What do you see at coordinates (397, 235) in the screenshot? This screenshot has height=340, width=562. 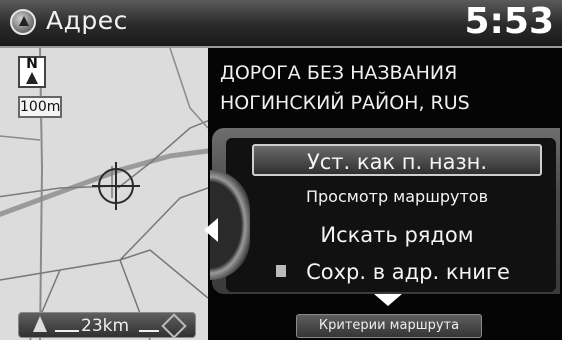 I see `menu-item-search-nearby: Искать рядом` at bounding box center [397, 235].